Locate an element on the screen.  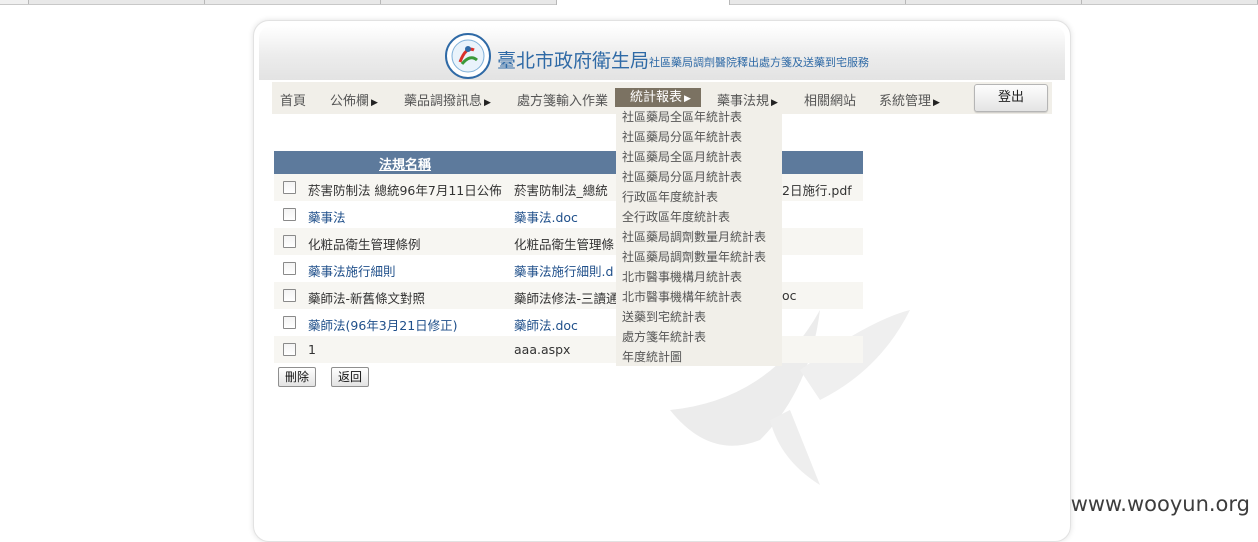
regulation-file-tail: 2日施行.pdf is located at coordinates (817, 190).